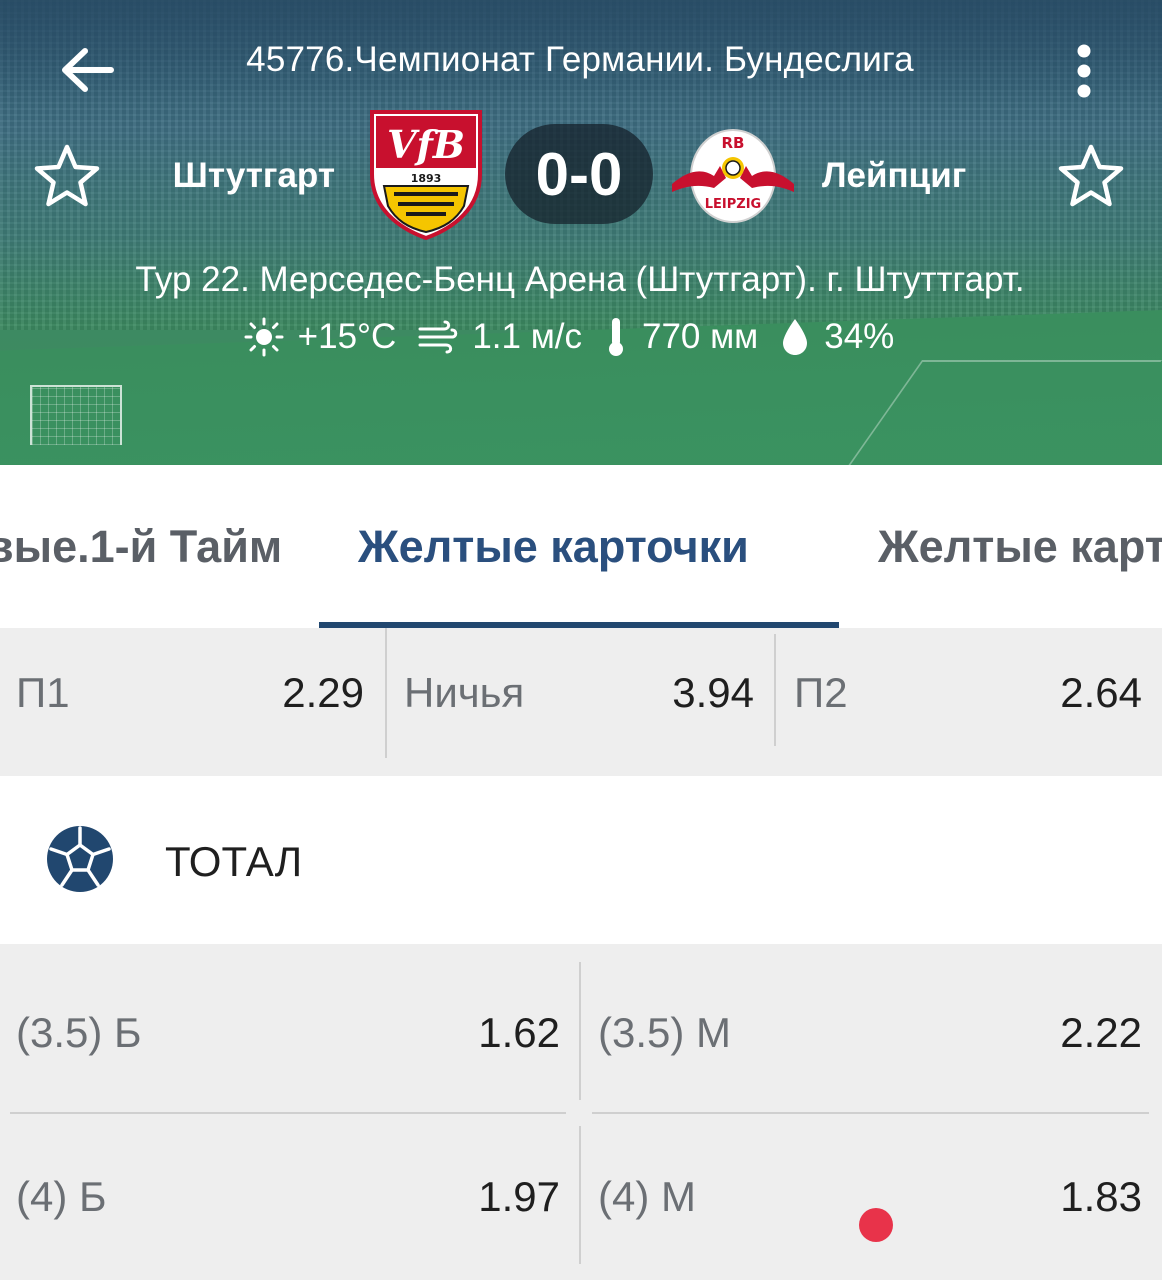  What do you see at coordinates (616, 337) in the screenshot?
I see `thermometer-icon` at bounding box center [616, 337].